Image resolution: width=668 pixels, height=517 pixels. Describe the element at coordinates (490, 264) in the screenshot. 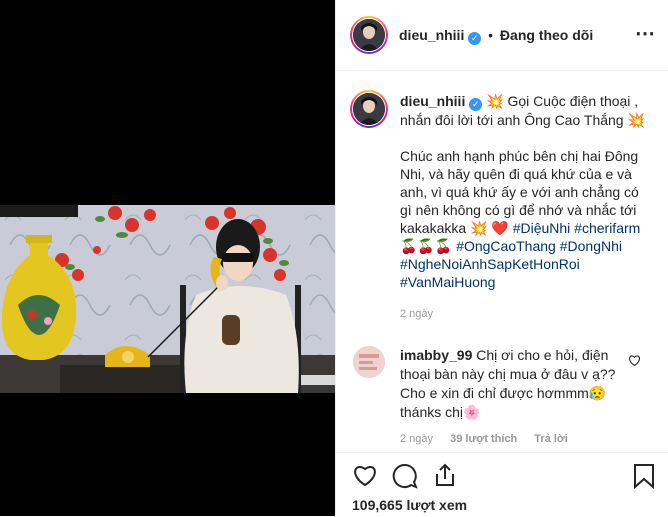

I see `hashtag-link: #NgheNoiAnhSapKetHonRoi` at that location.